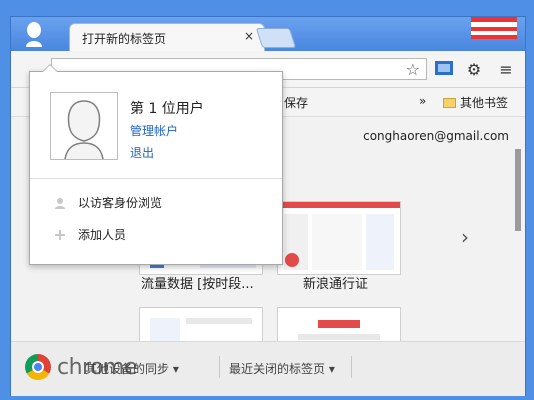 Image resolution: width=534 pixels, height=400 pixels. I want to click on bookmark-save-label: 保存, so click(296, 103).